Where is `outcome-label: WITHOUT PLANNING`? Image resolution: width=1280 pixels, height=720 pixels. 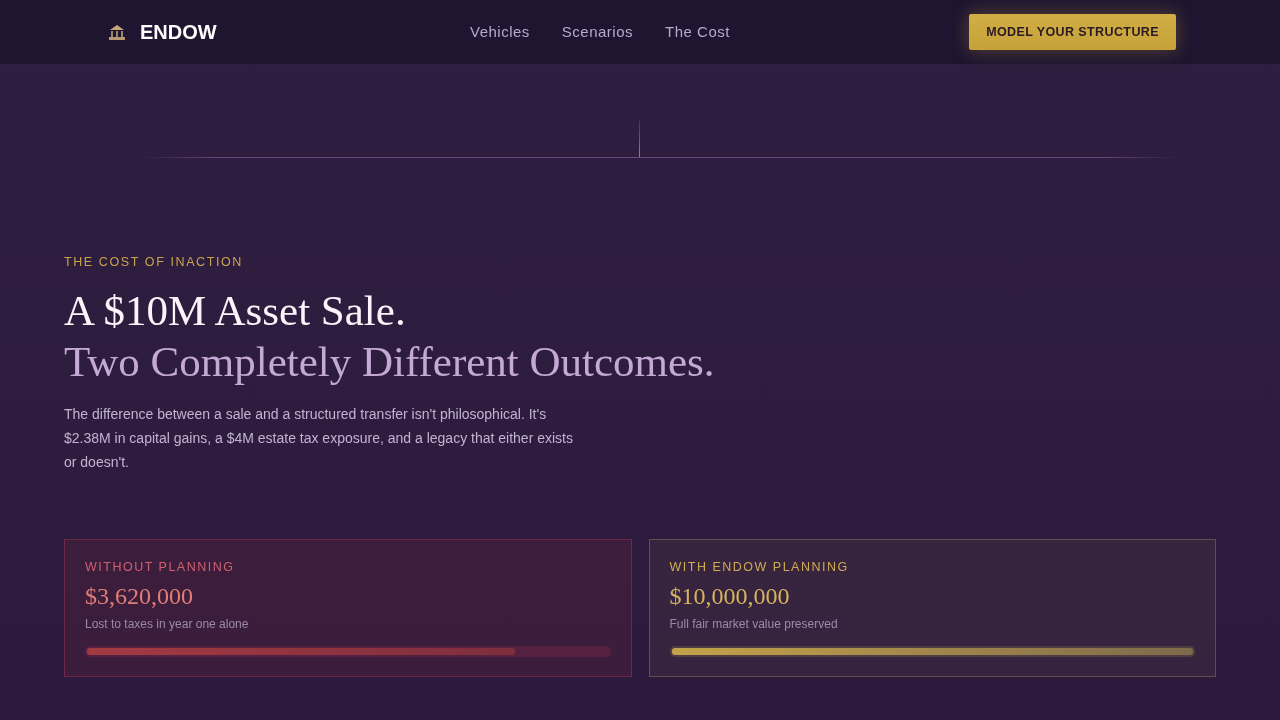
outcome-label: WITHOUT PLANNING is located at coordinates (160, 567).